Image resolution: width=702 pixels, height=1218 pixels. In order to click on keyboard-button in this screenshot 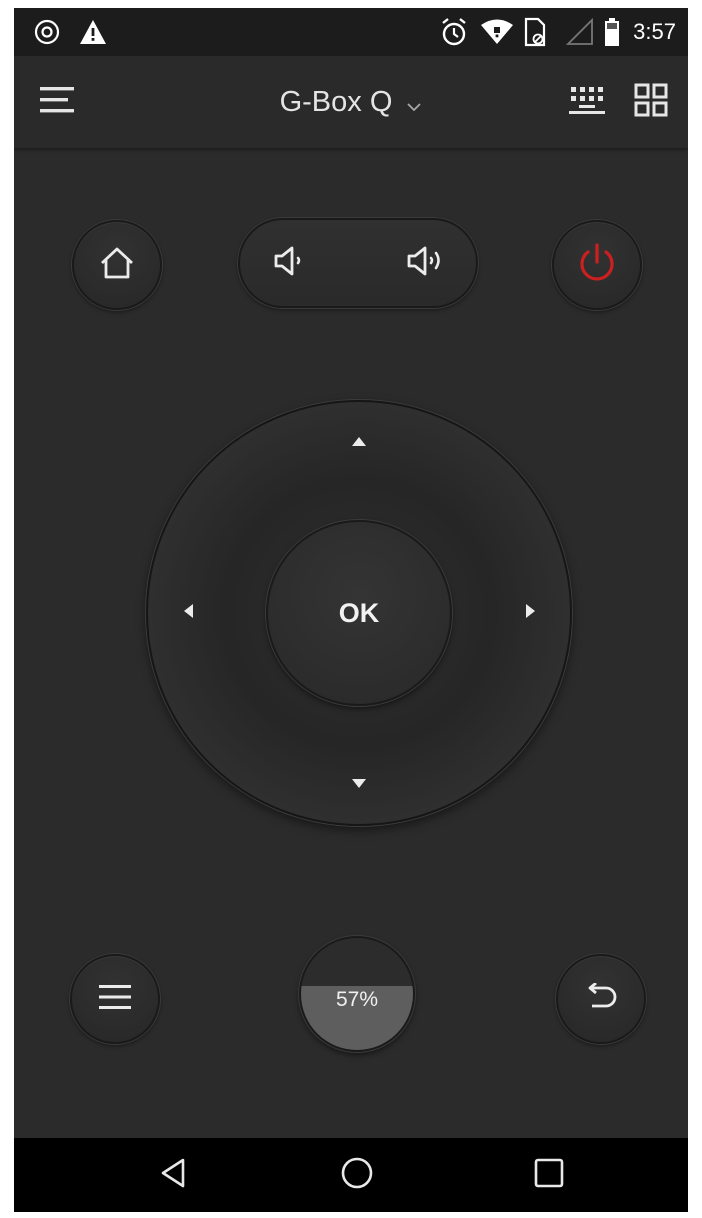, I will do `click(588, 102)`.